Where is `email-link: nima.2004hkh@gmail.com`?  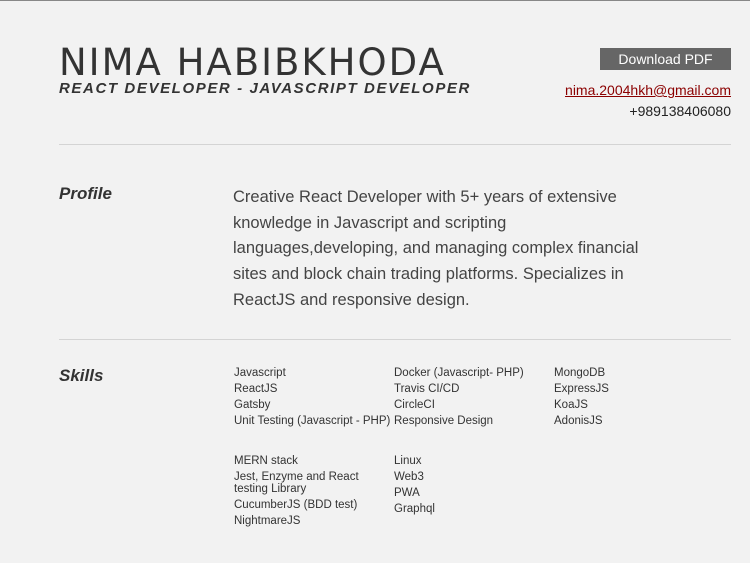
email-link: nima.2004hkh@gmail.com is located at coordinates (648, 90).